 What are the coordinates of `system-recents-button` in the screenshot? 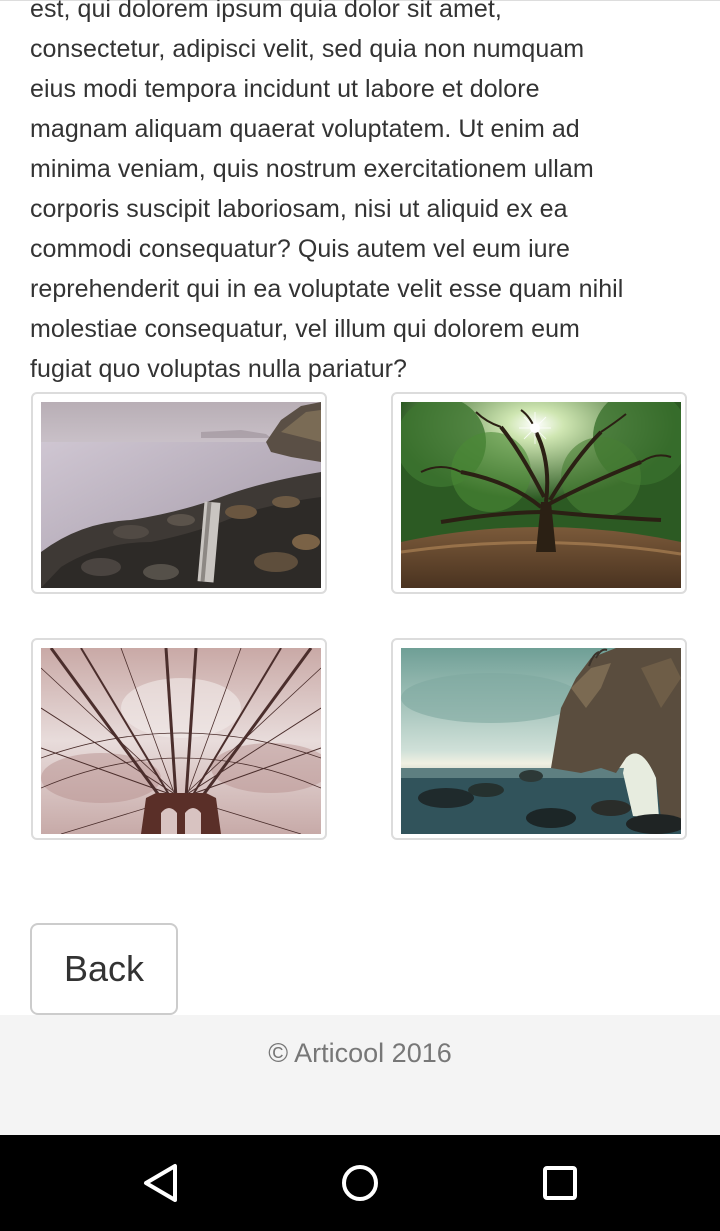 It's located at (560, 1183).